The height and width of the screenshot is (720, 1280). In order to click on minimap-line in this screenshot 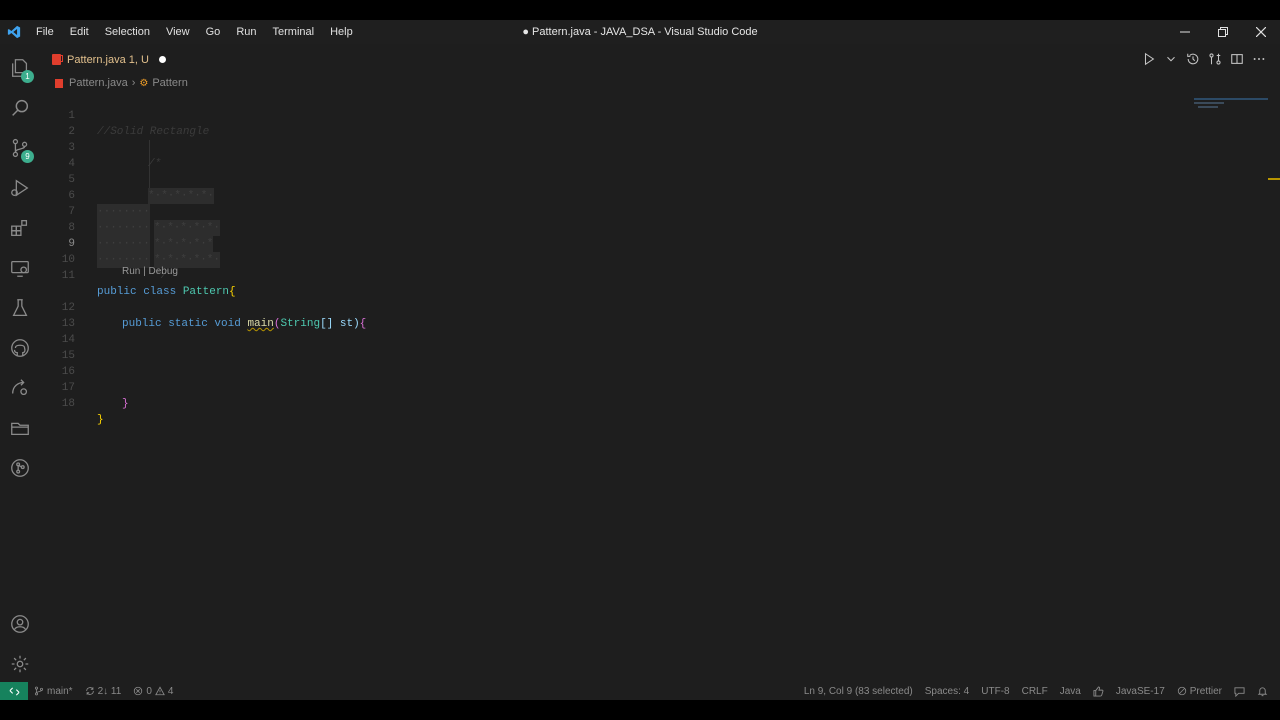, I will do `click(1208, 107)`.